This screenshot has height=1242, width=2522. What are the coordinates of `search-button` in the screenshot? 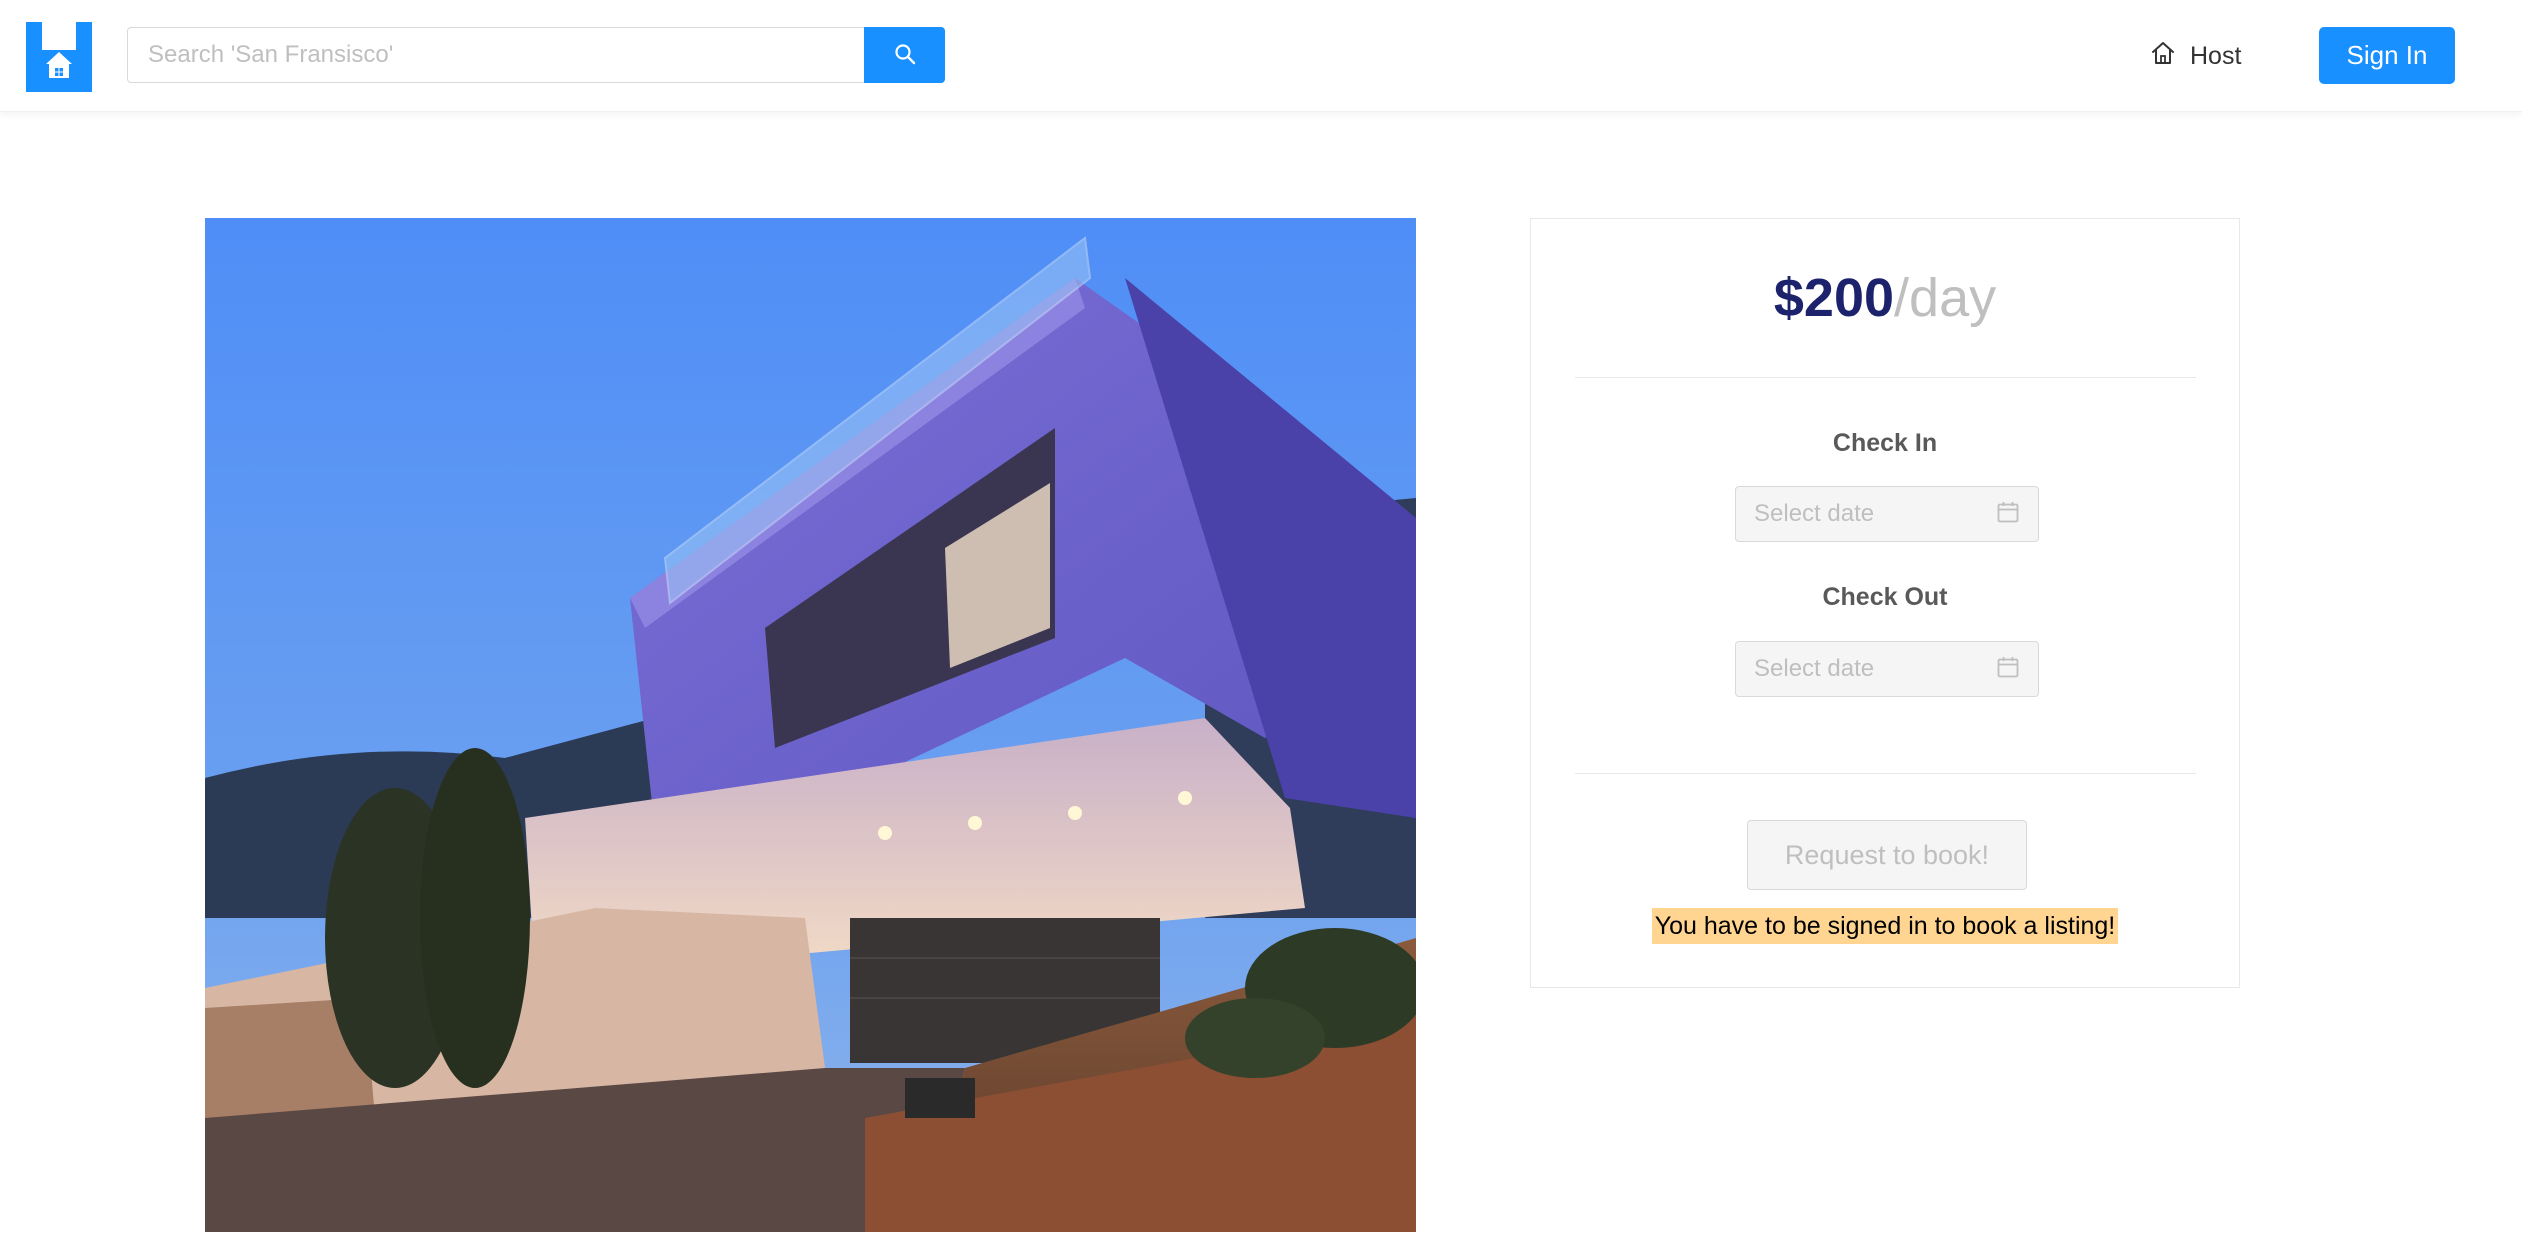 It's located at (904, 55).